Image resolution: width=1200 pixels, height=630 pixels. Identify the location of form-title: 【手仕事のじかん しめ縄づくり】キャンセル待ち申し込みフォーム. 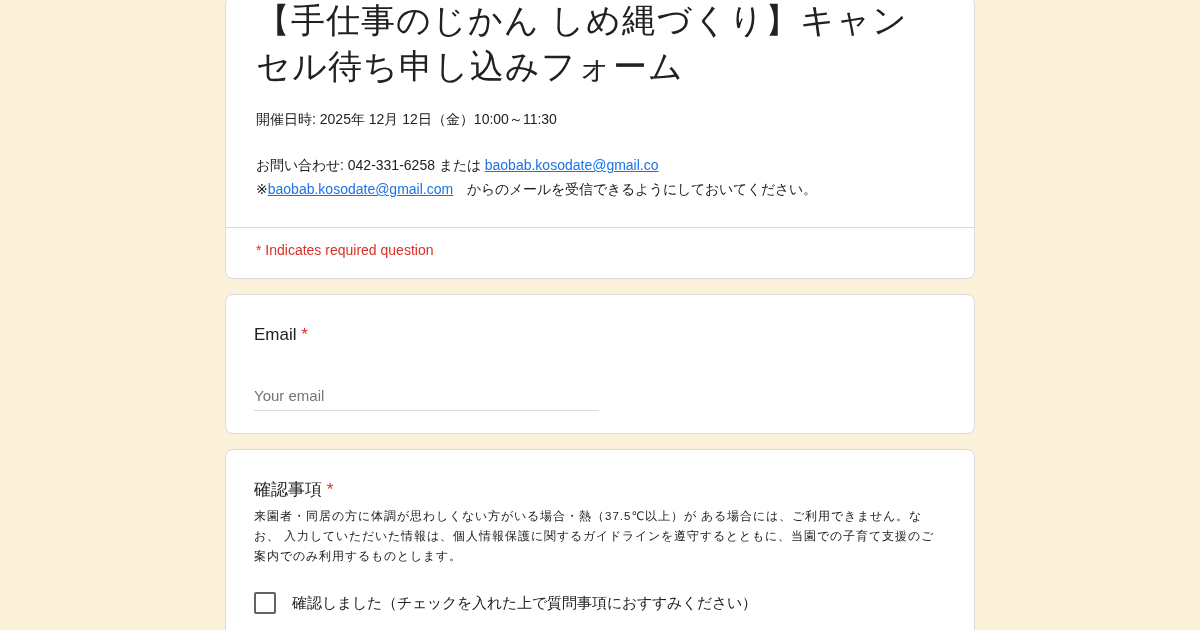
(583, 43).